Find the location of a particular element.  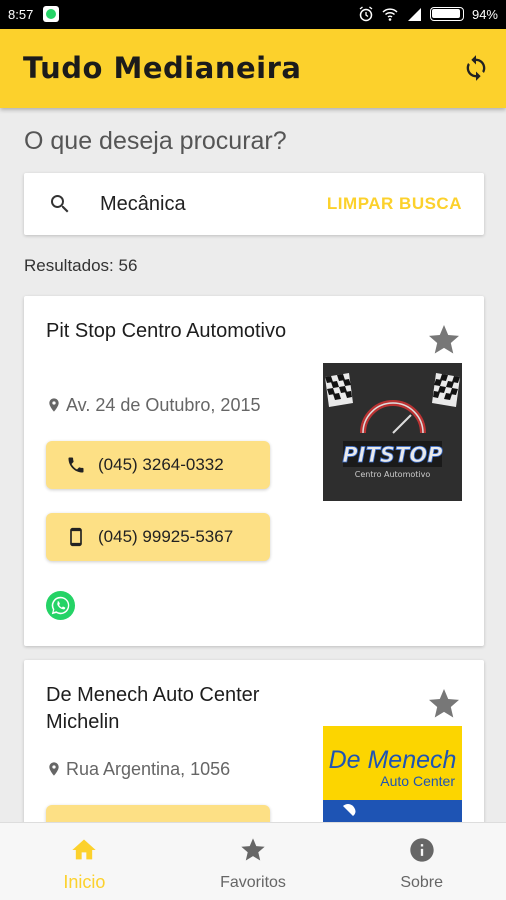

pitstop-logo-image: PITSTOP Centro Automotivo is located at coordinates (392, 432).